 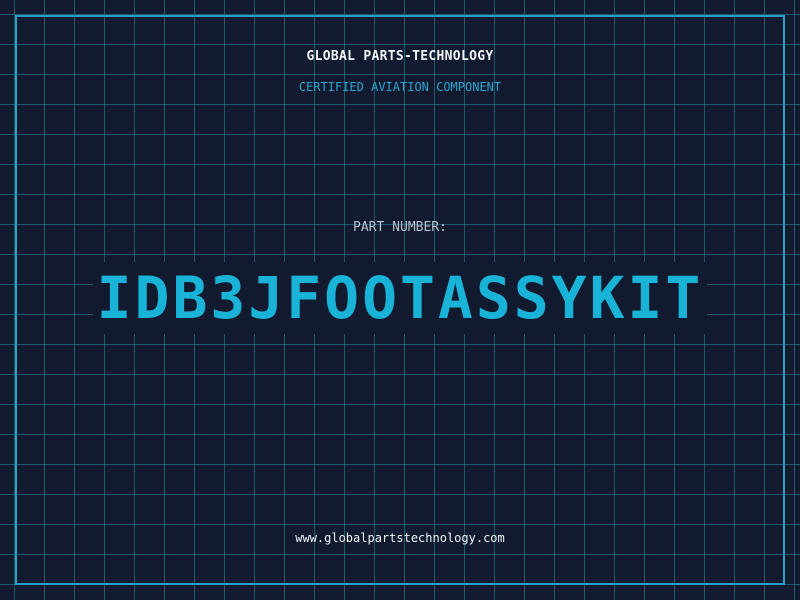 I want to click on part-number-value: IDB3JFOOTASSYKIT, so click(x=400, y=298).